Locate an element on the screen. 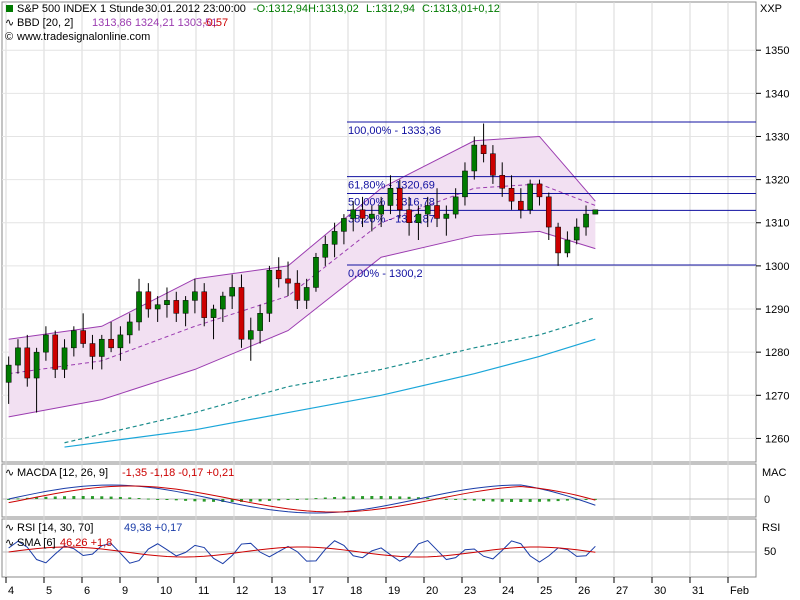  symbol-title: S&P 500 INDEX 1 Stunde is located at coordinates (80, 9).